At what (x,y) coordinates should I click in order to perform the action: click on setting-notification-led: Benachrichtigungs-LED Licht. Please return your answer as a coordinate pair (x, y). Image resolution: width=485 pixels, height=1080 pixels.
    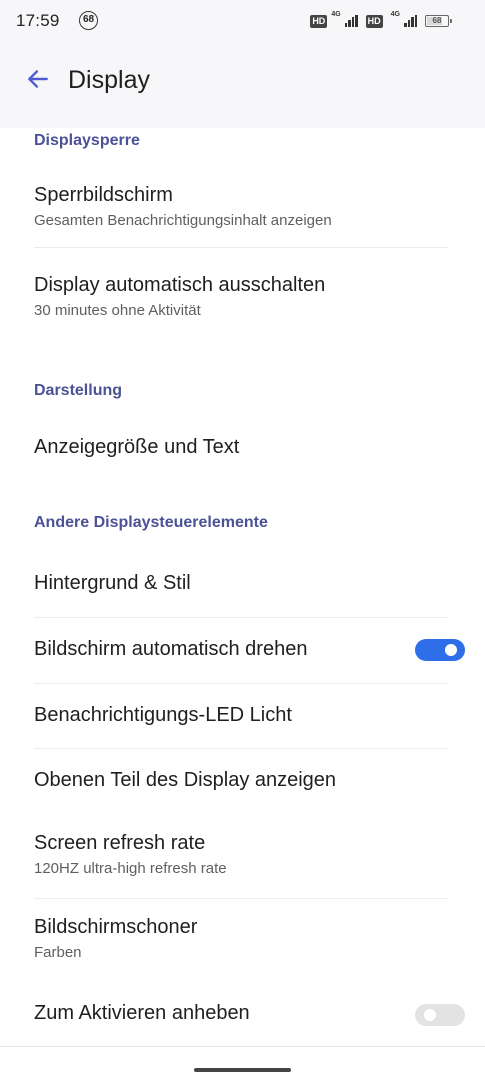
    Looking at the image, I should click on (242, 718).